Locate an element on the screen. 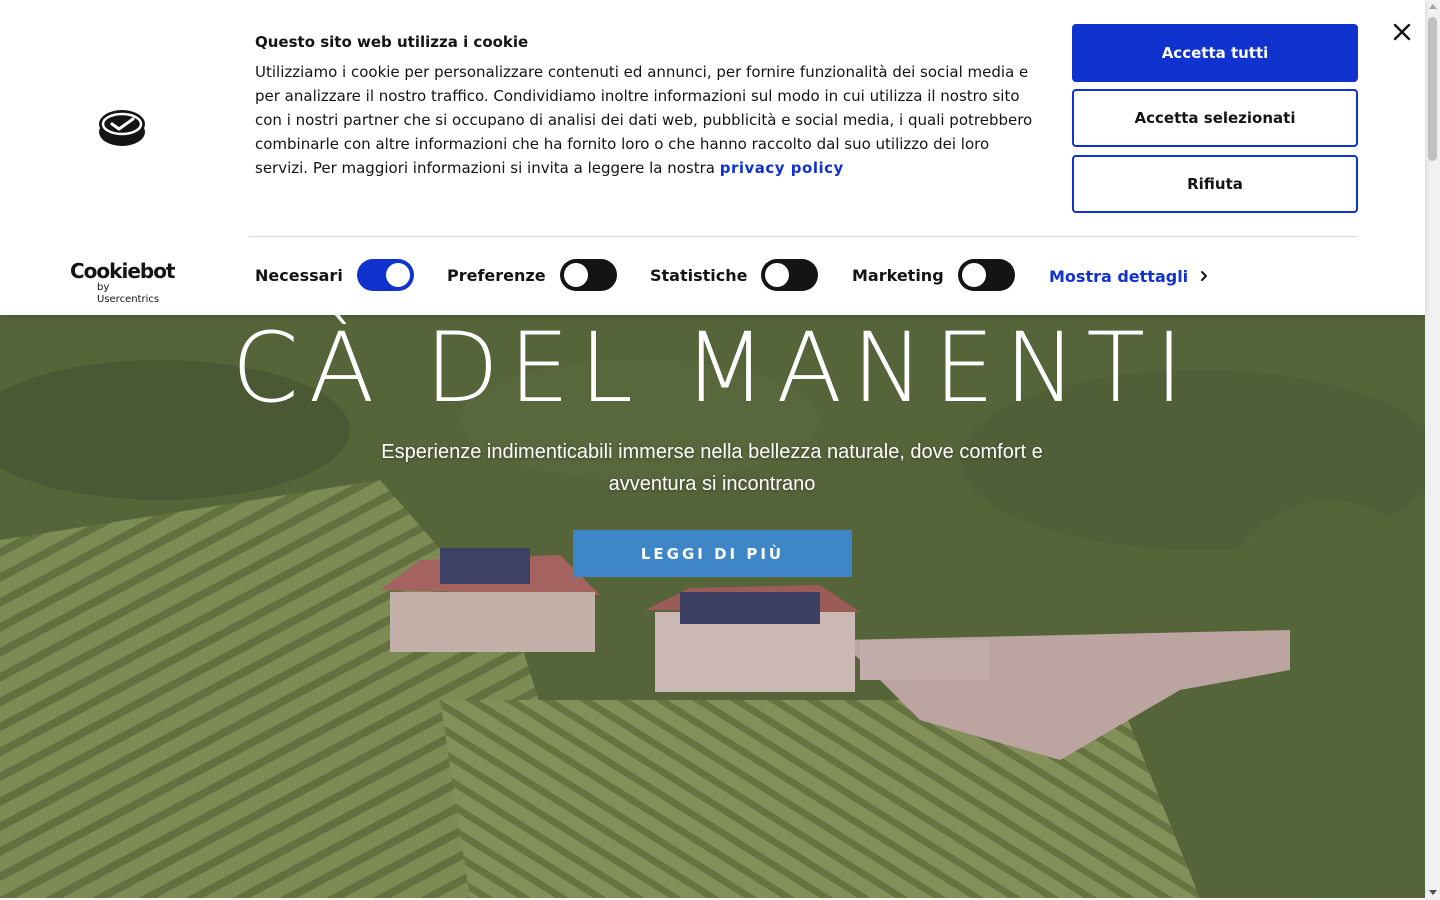 The height and width of the screenshot is (900, 1440). accept-selected-button: Accetta selezionati is located at coordinates (1215, 118).